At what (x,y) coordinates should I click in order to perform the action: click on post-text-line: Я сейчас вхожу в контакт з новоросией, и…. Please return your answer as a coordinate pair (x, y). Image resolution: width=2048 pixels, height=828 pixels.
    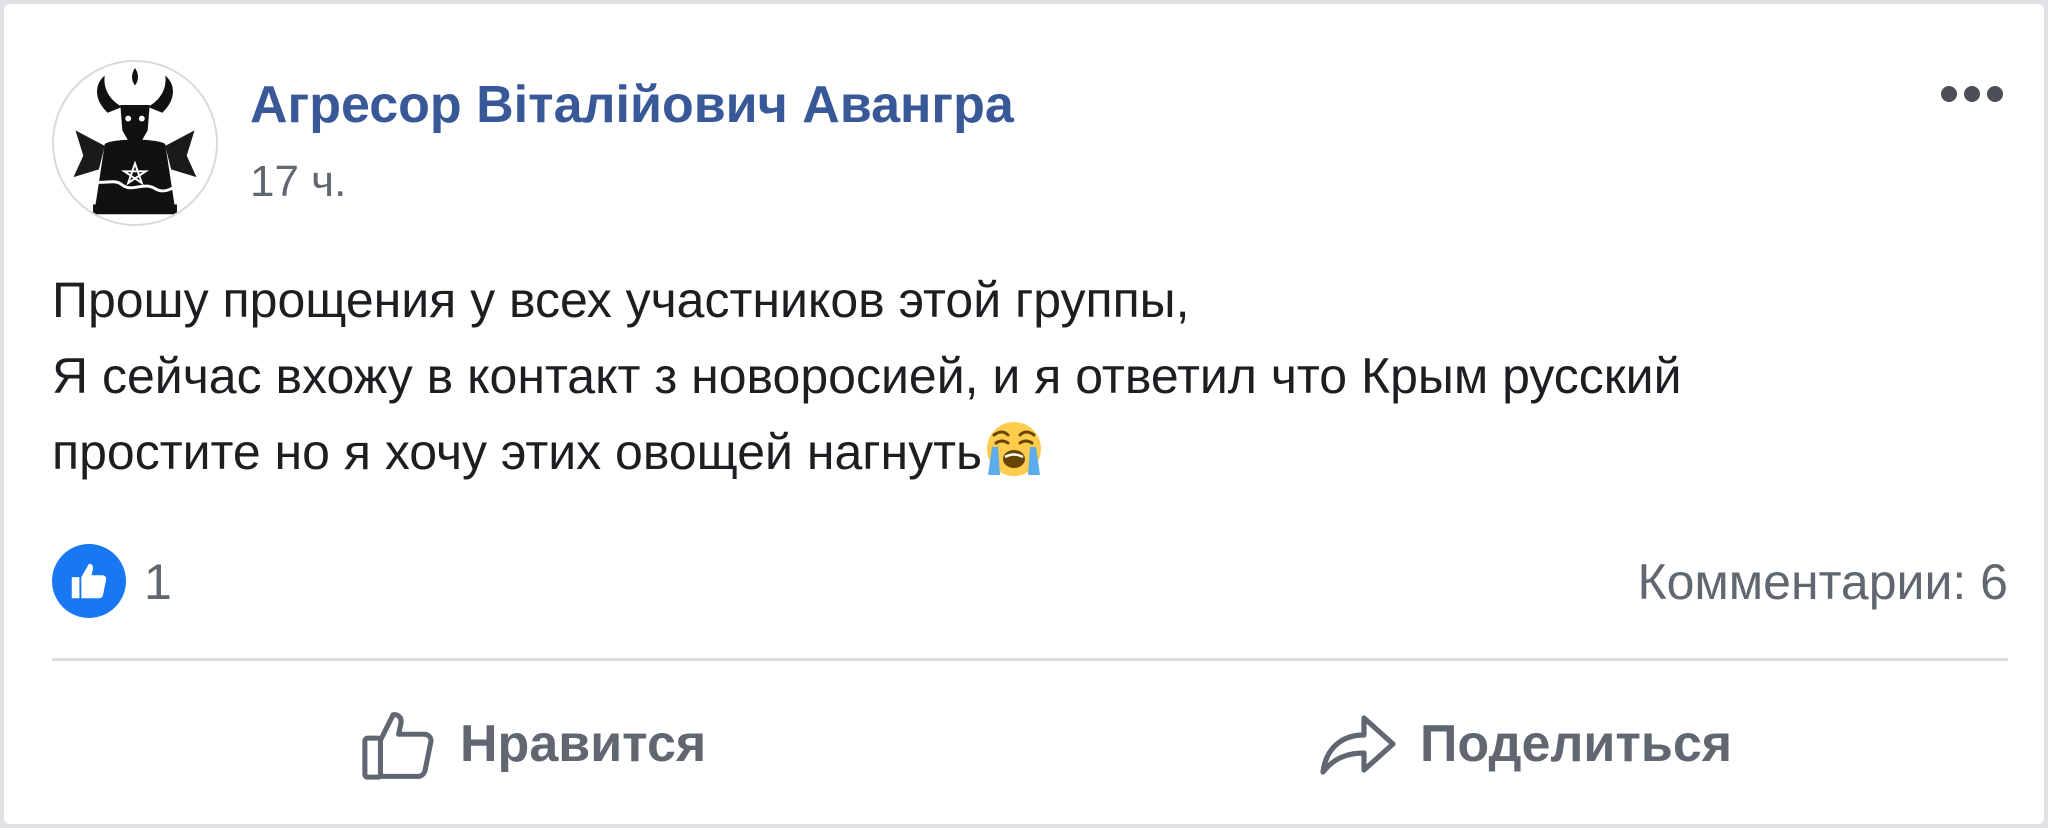
    Looking at the image, I should click on (867, 376).